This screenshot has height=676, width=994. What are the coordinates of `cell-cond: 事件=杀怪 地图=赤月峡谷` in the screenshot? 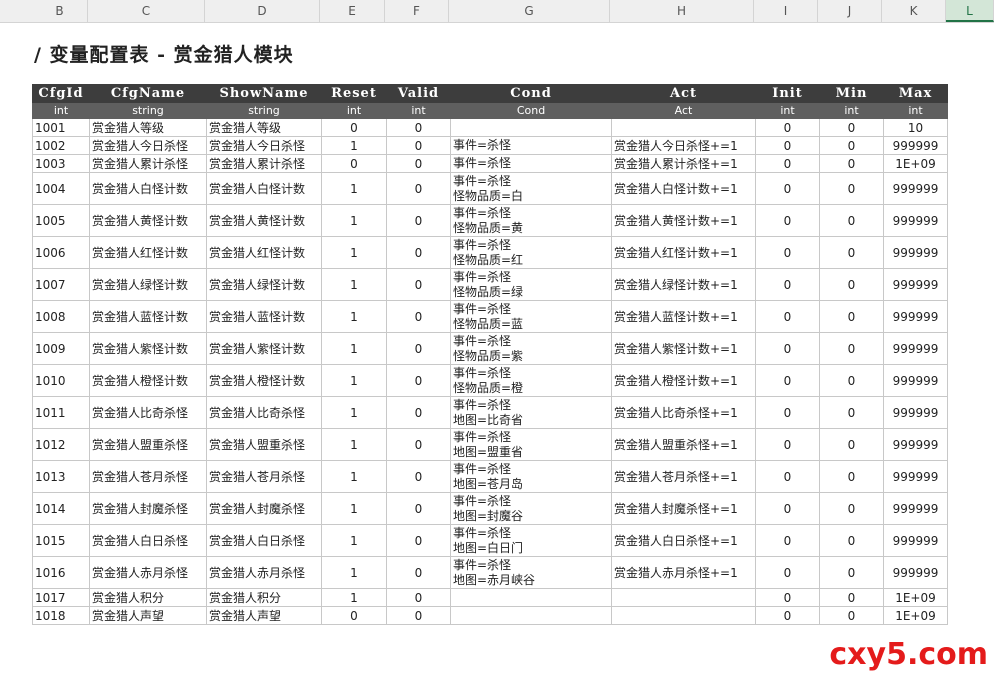 It's located at (531, 572).